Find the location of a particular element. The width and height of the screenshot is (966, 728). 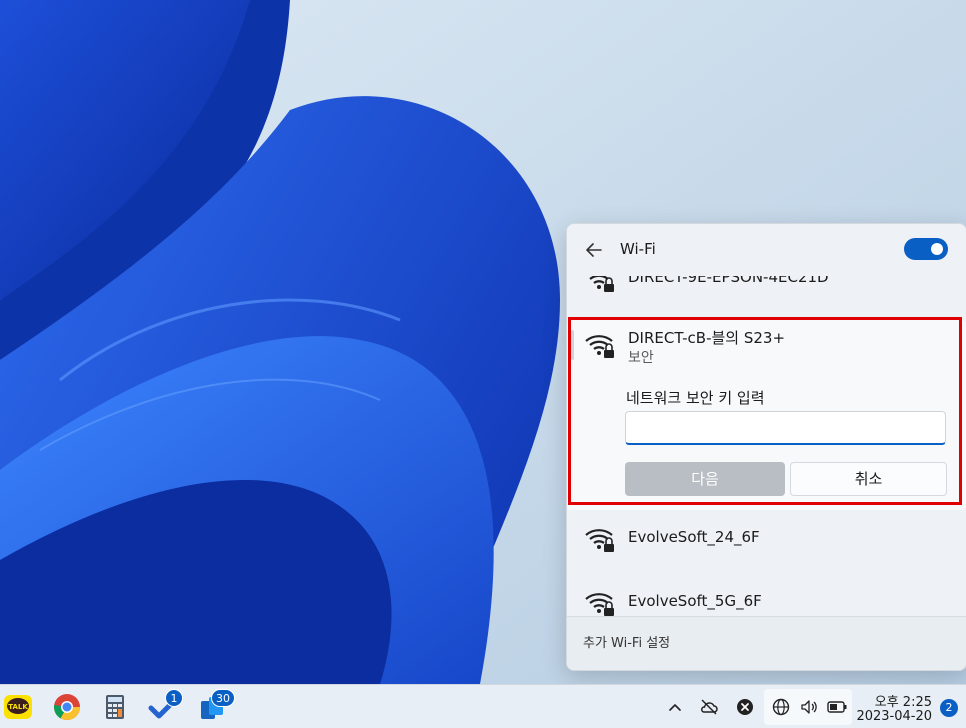

selection-accent is located at coordinates (572, 345).